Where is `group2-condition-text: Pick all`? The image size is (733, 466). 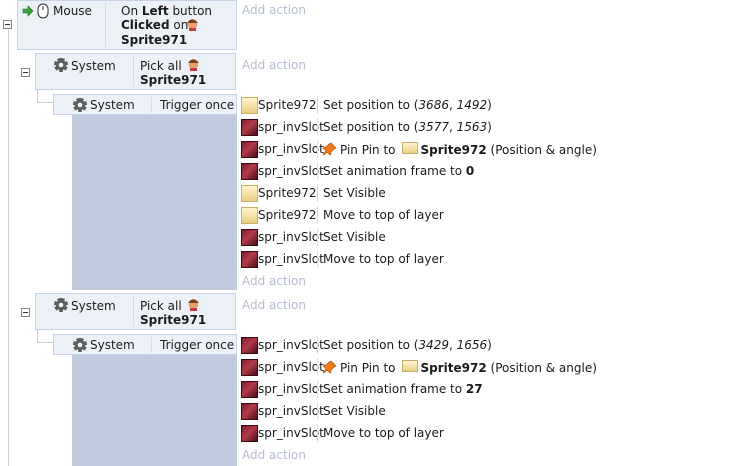
group2-condition-text: Pick all is located at coordinates (161, 306).